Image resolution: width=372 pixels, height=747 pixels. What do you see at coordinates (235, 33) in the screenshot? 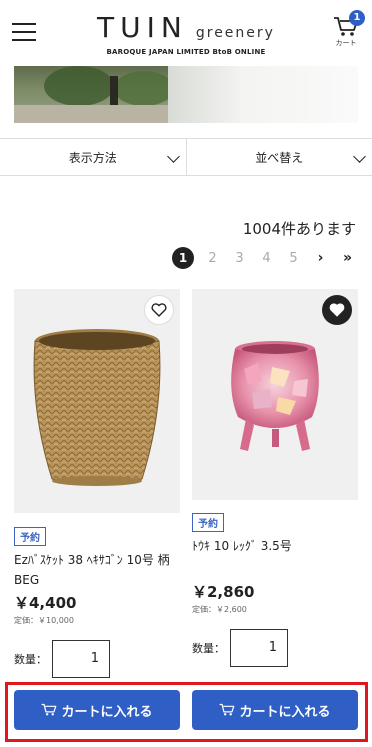
I see `logo-sub-word: greenery` at bounding box center [235, 33].